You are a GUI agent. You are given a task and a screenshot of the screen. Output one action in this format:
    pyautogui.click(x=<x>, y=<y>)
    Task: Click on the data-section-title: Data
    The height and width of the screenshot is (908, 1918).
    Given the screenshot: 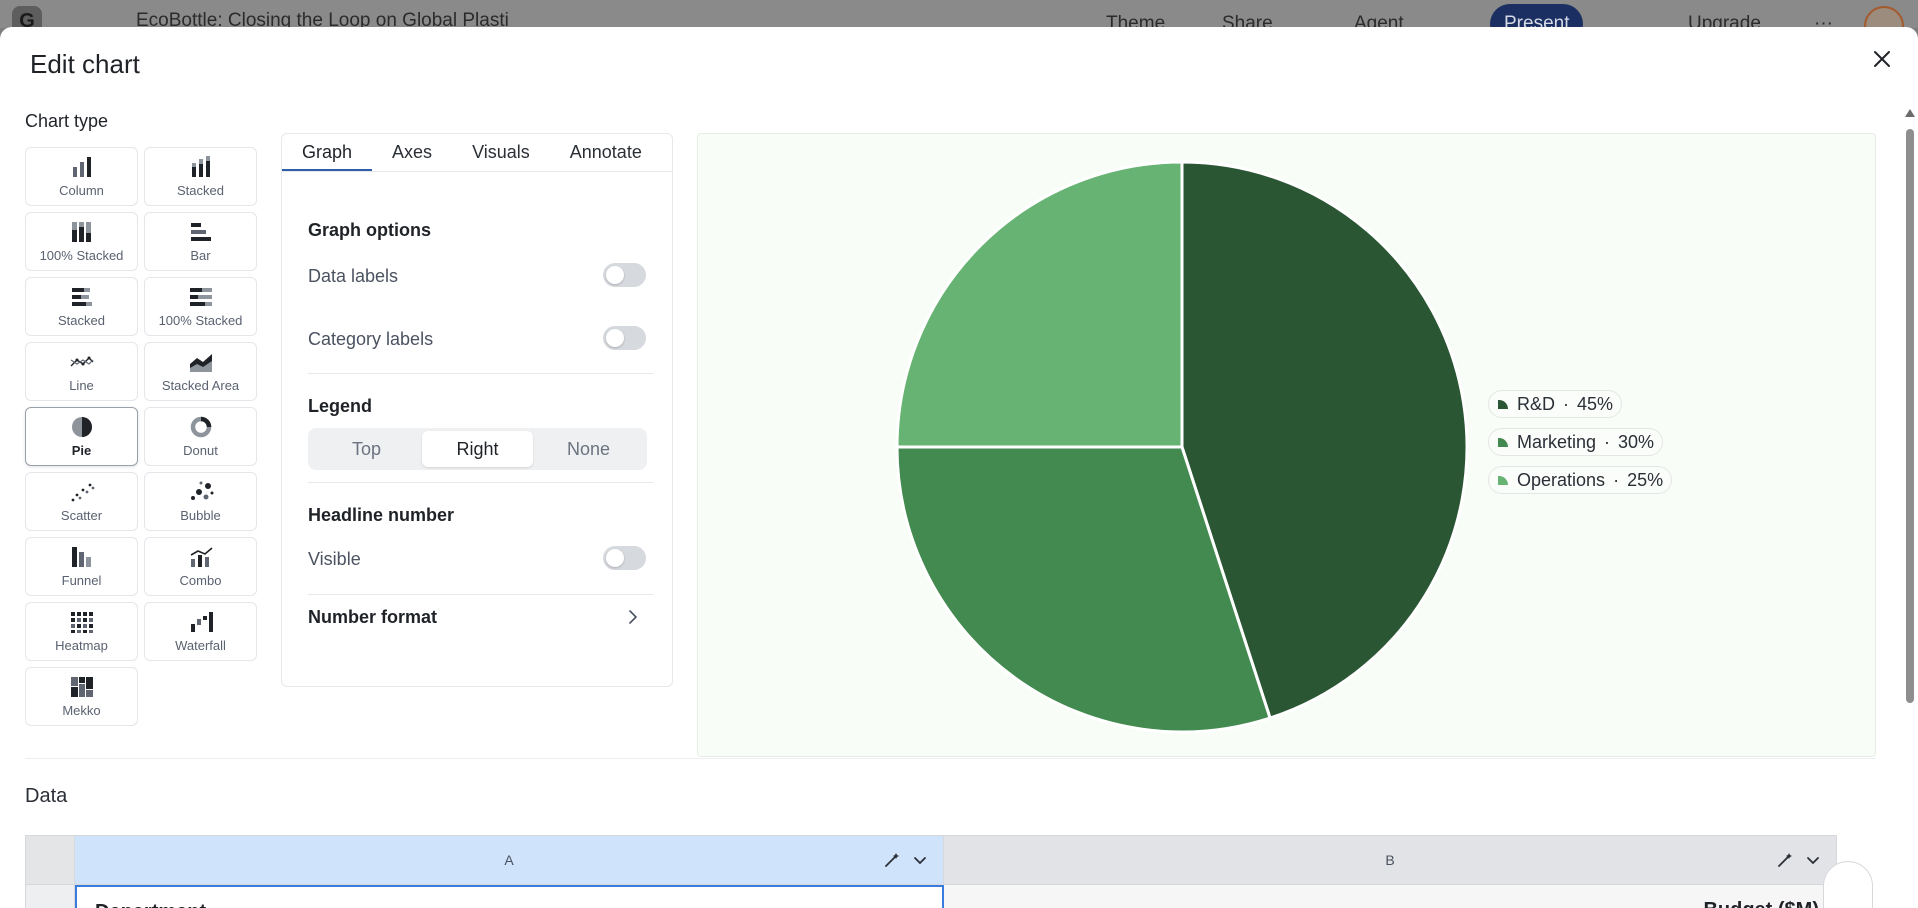 What is the action you would take?
    pyautogui.click(x=46, y=796)
    